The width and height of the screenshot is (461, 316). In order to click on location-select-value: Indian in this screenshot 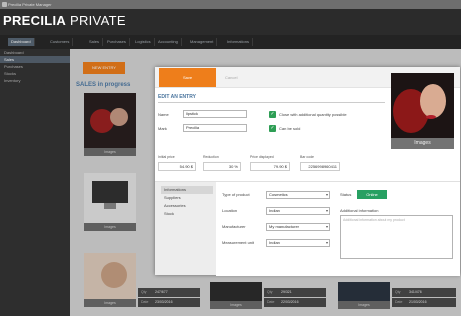, I will do `click(274, 210)`.